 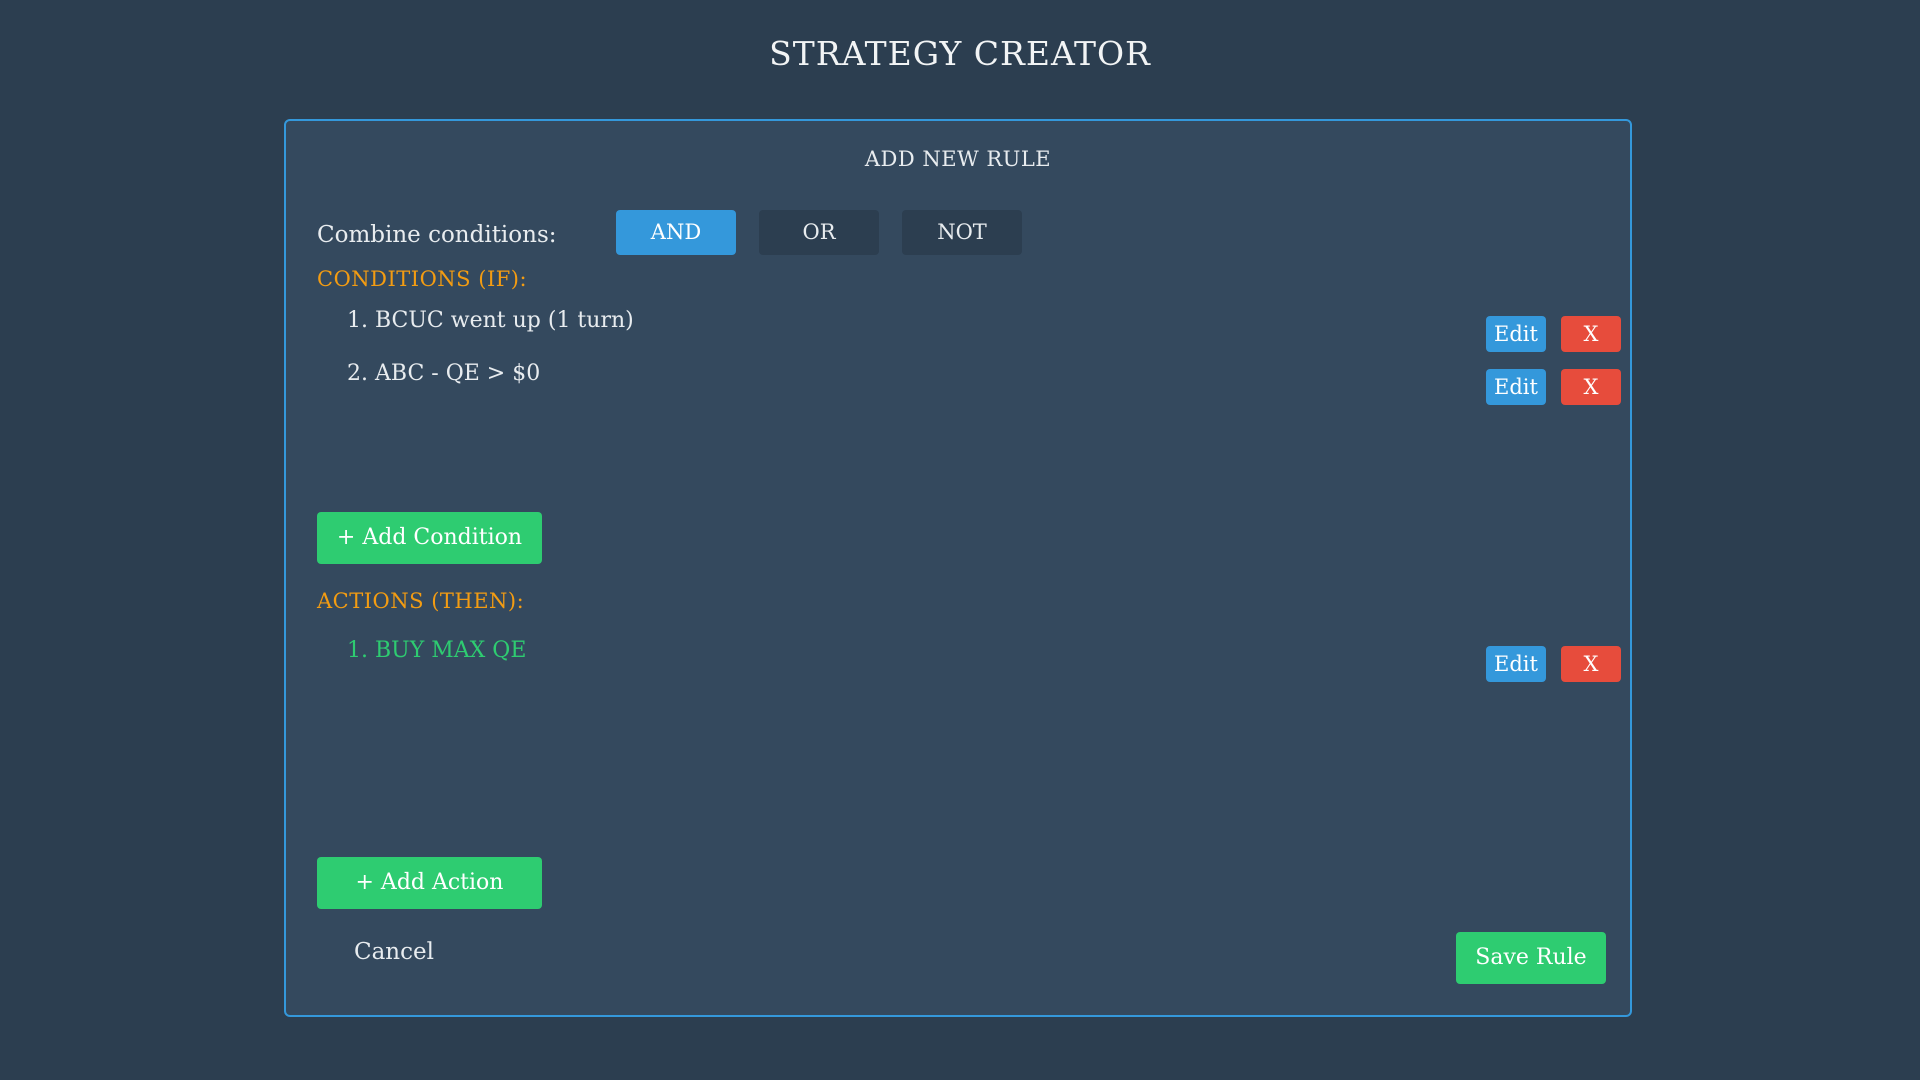 What do you see at coordinates (819, 232) in the screenshot?
I see `combine-or-button: OR` at bounding box center [819, 232].